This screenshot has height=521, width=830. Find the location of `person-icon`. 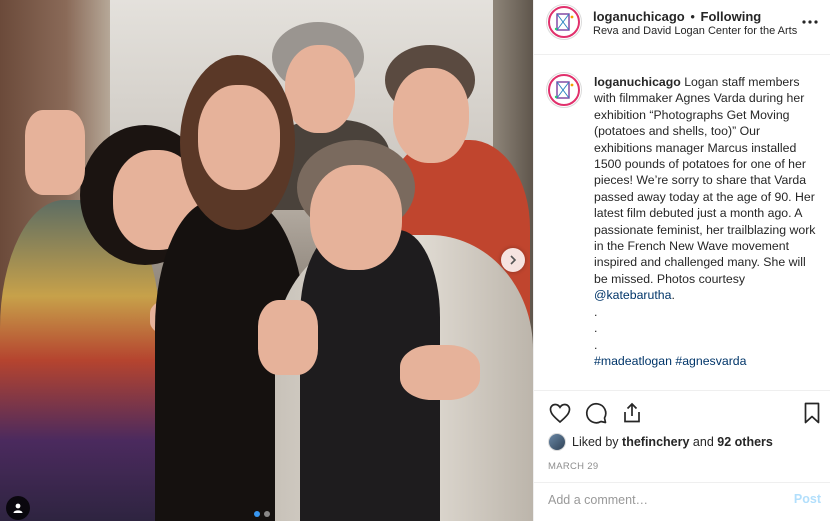

person-icon is located at coordinates (18, 508).